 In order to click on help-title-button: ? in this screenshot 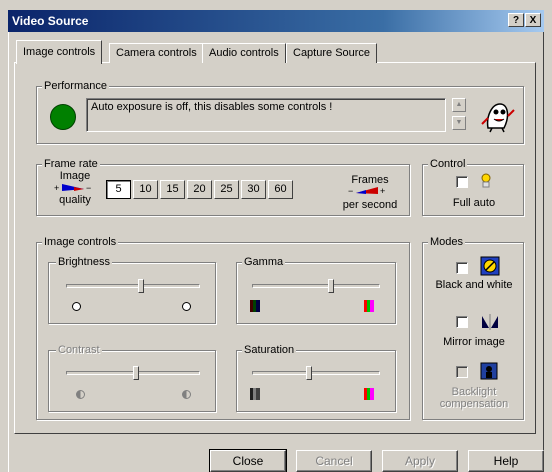, I will do `click(516, 20)`.